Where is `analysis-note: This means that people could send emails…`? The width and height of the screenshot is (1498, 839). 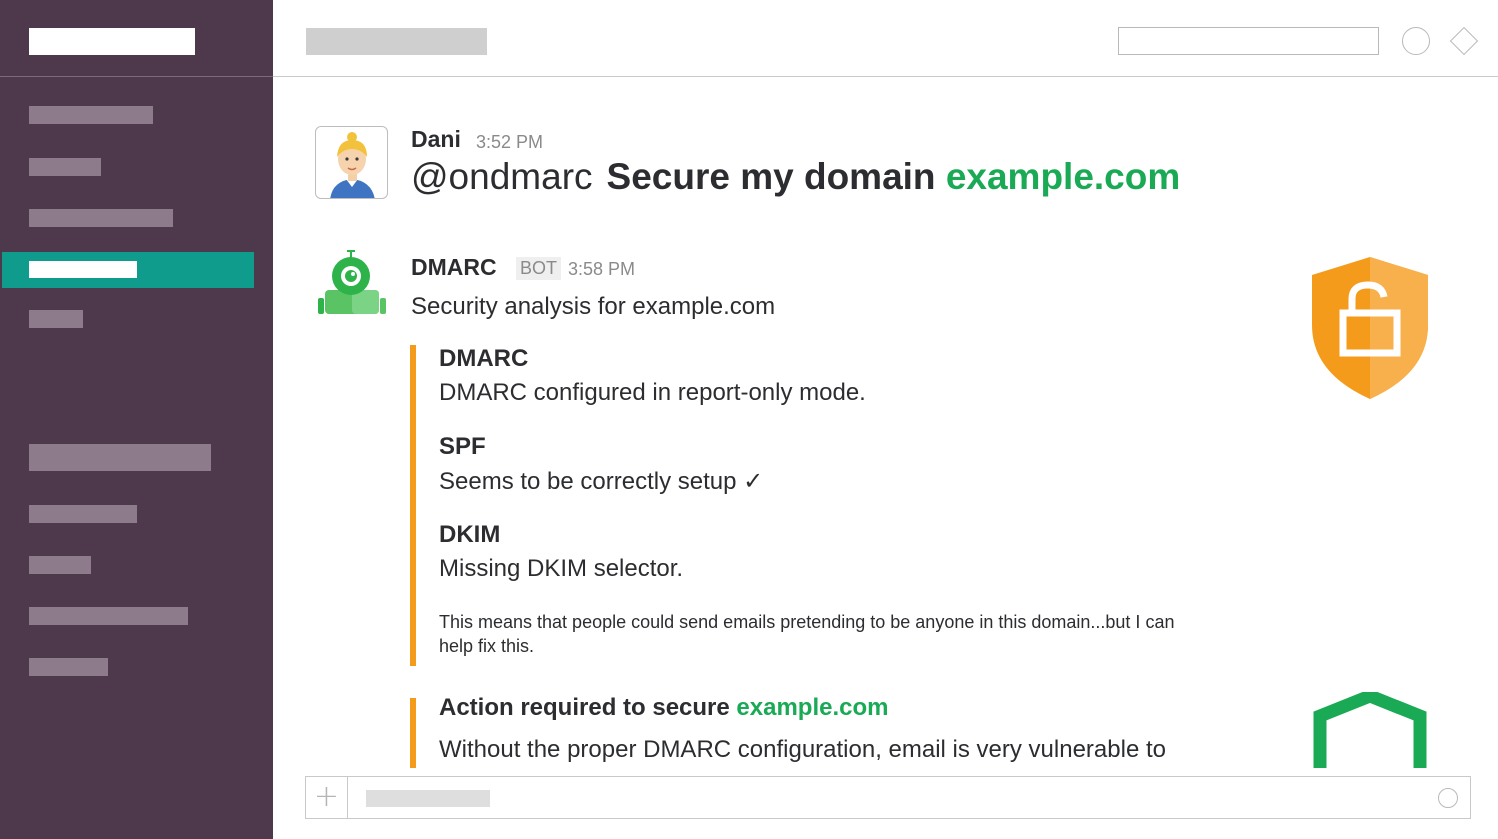 analysis-note: This means that people could send emails… is located at coordinates (807, 634).